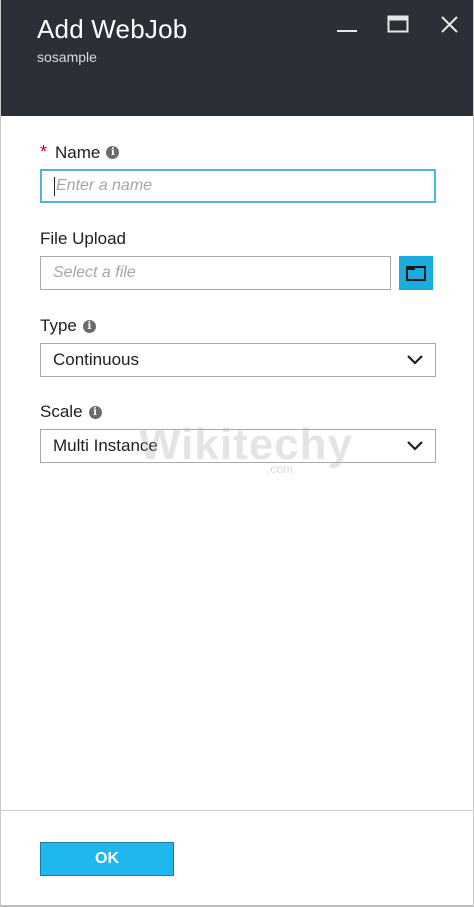 The height and width of the screenshot is (907, 474). I want to click on type-select: Continuous, so click(238, 360).